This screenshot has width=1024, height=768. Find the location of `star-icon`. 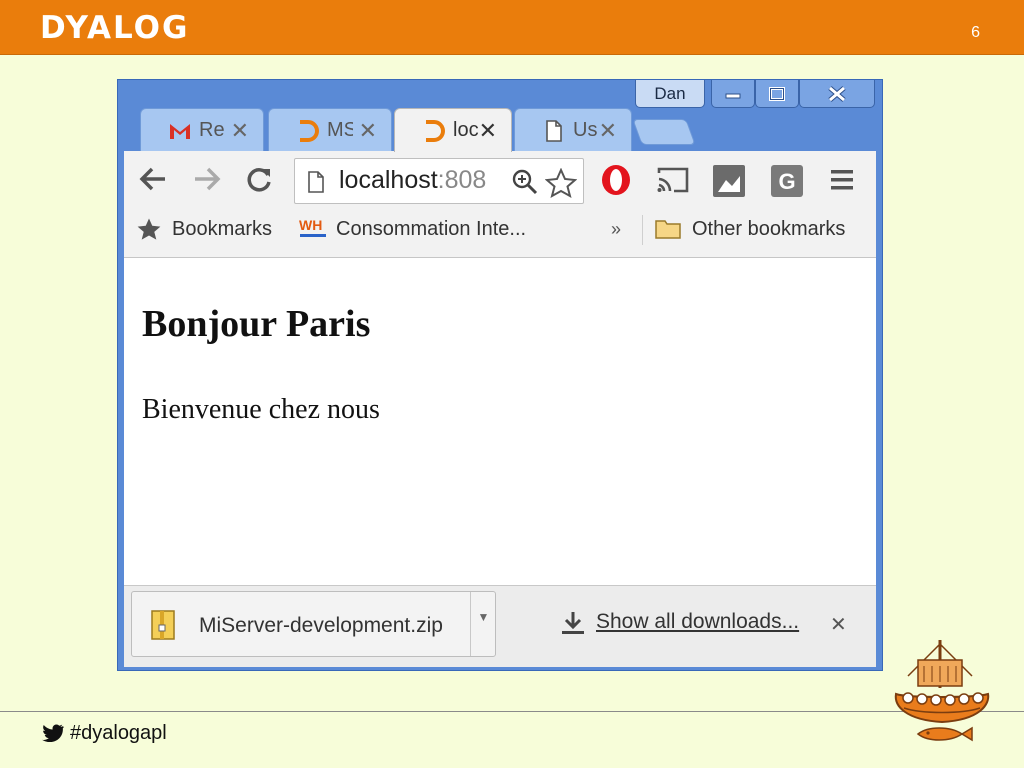

star-icon is located at coordinates (149, 229).